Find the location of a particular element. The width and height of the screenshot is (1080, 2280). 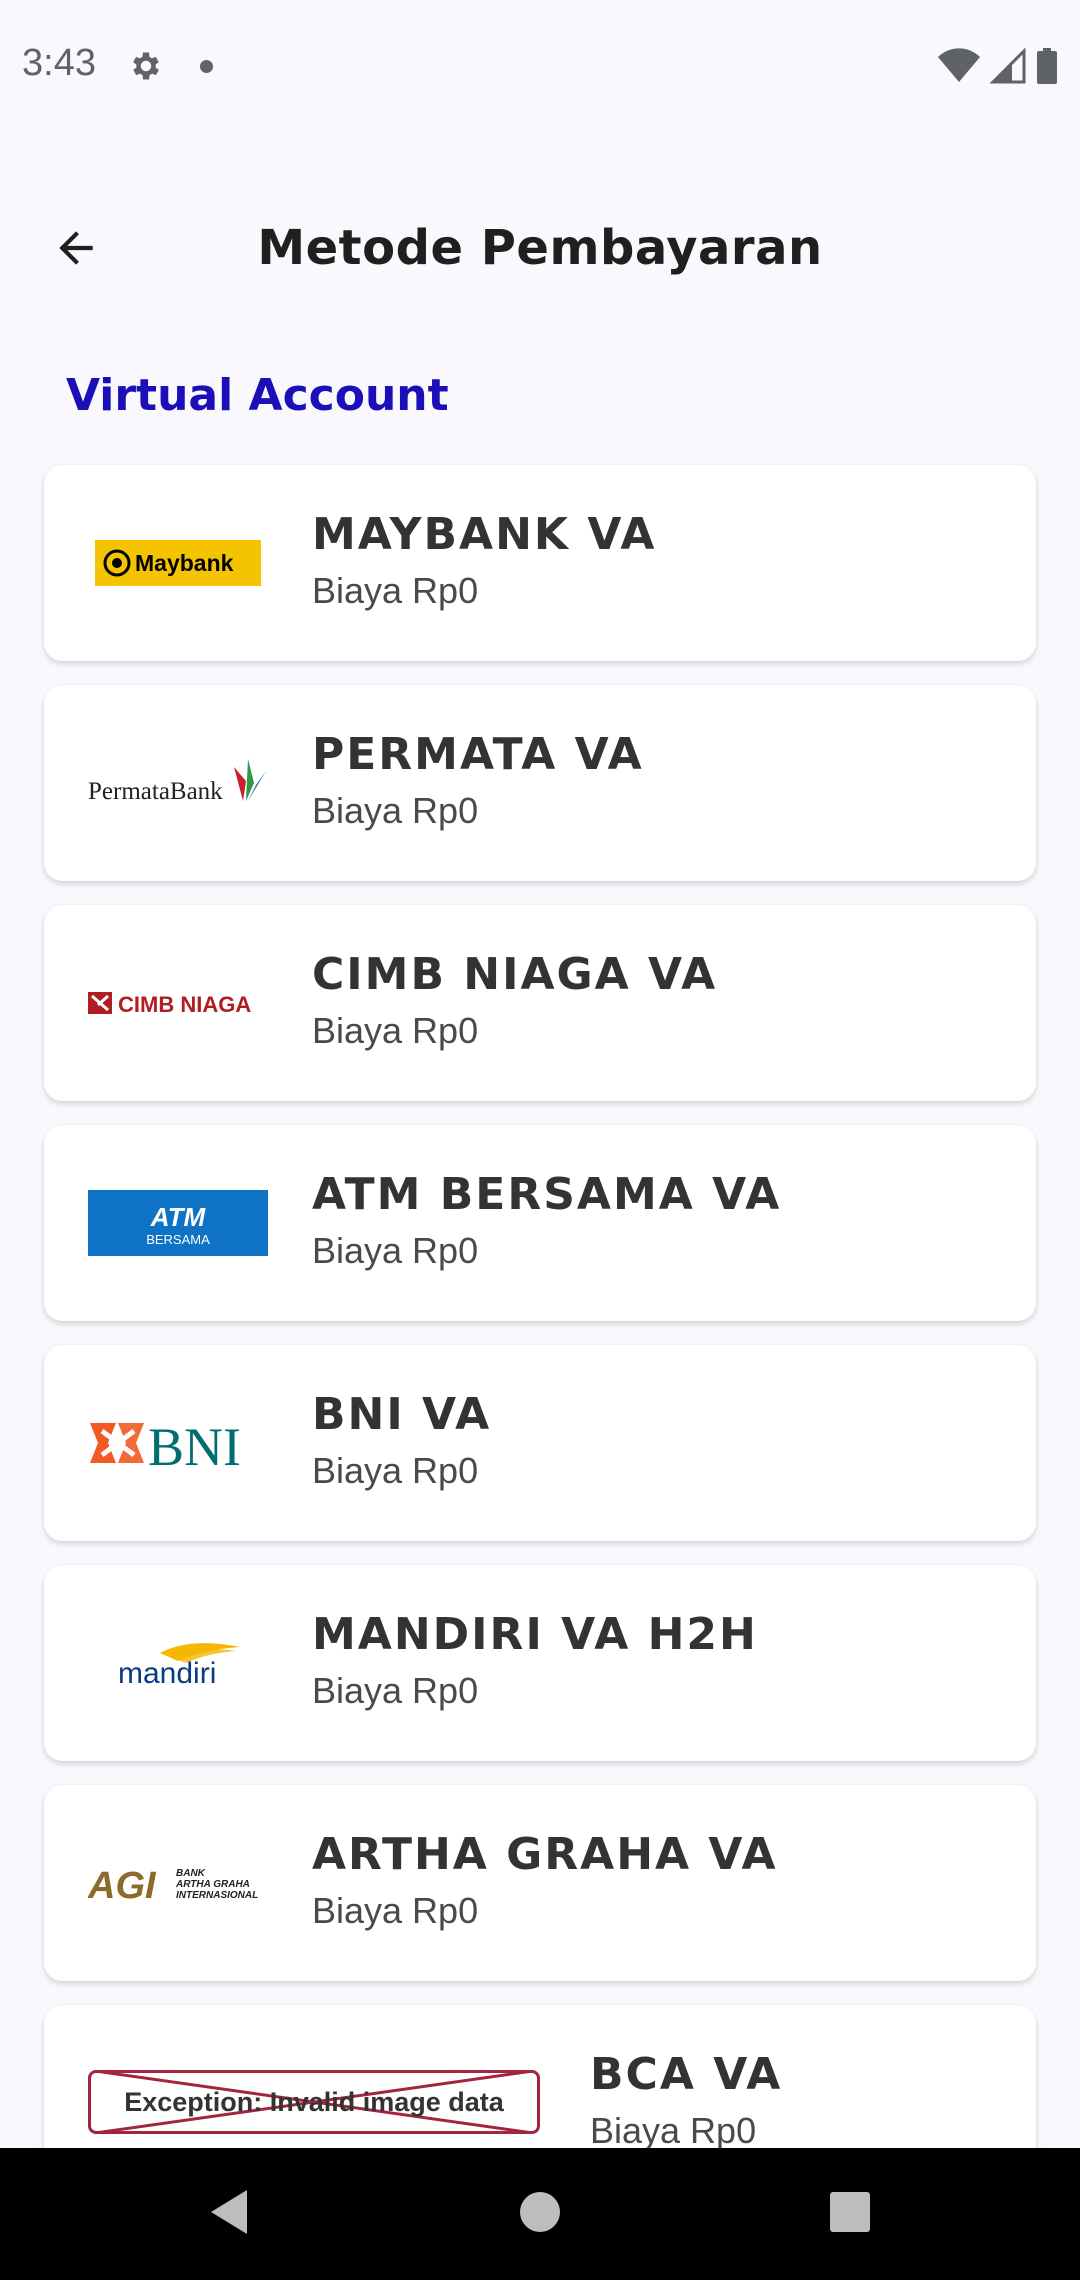

maybank-logo: Maybank is located at coordinates (178, 563).